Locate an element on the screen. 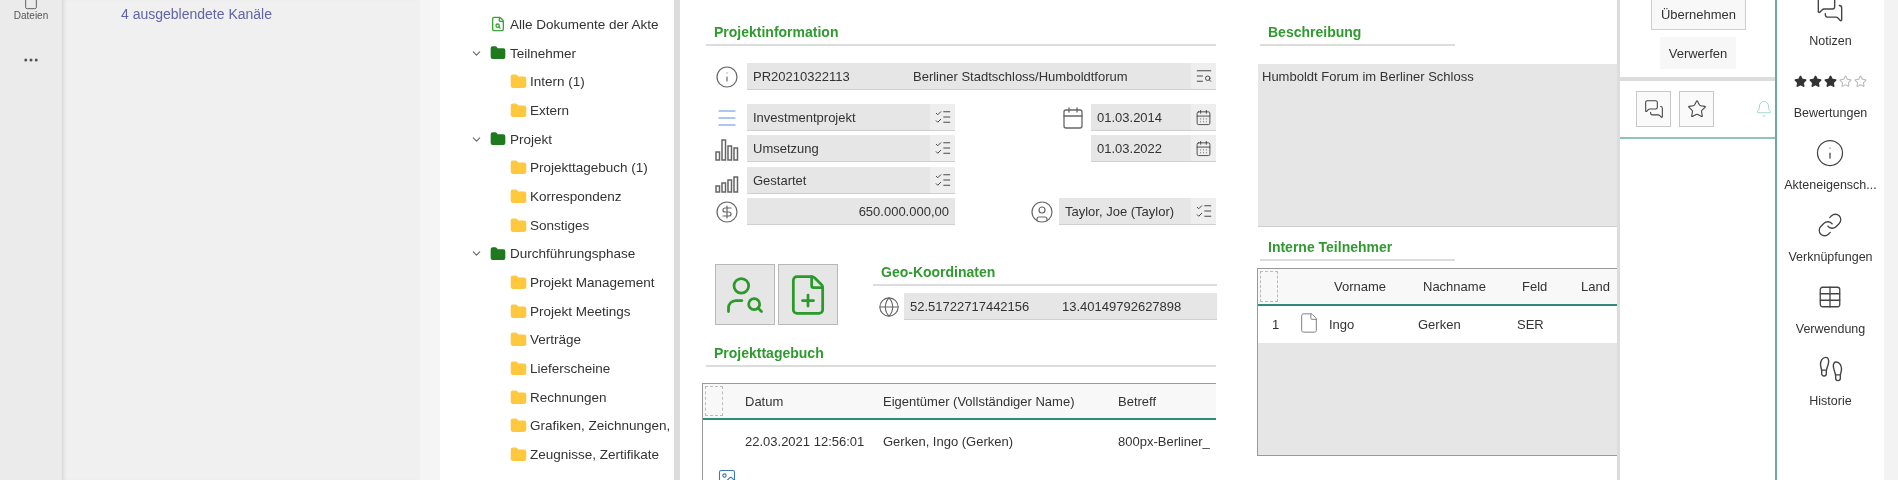  column-header: Eigentümer (Vollständiger Name) is located at coordinates (1000, 401).